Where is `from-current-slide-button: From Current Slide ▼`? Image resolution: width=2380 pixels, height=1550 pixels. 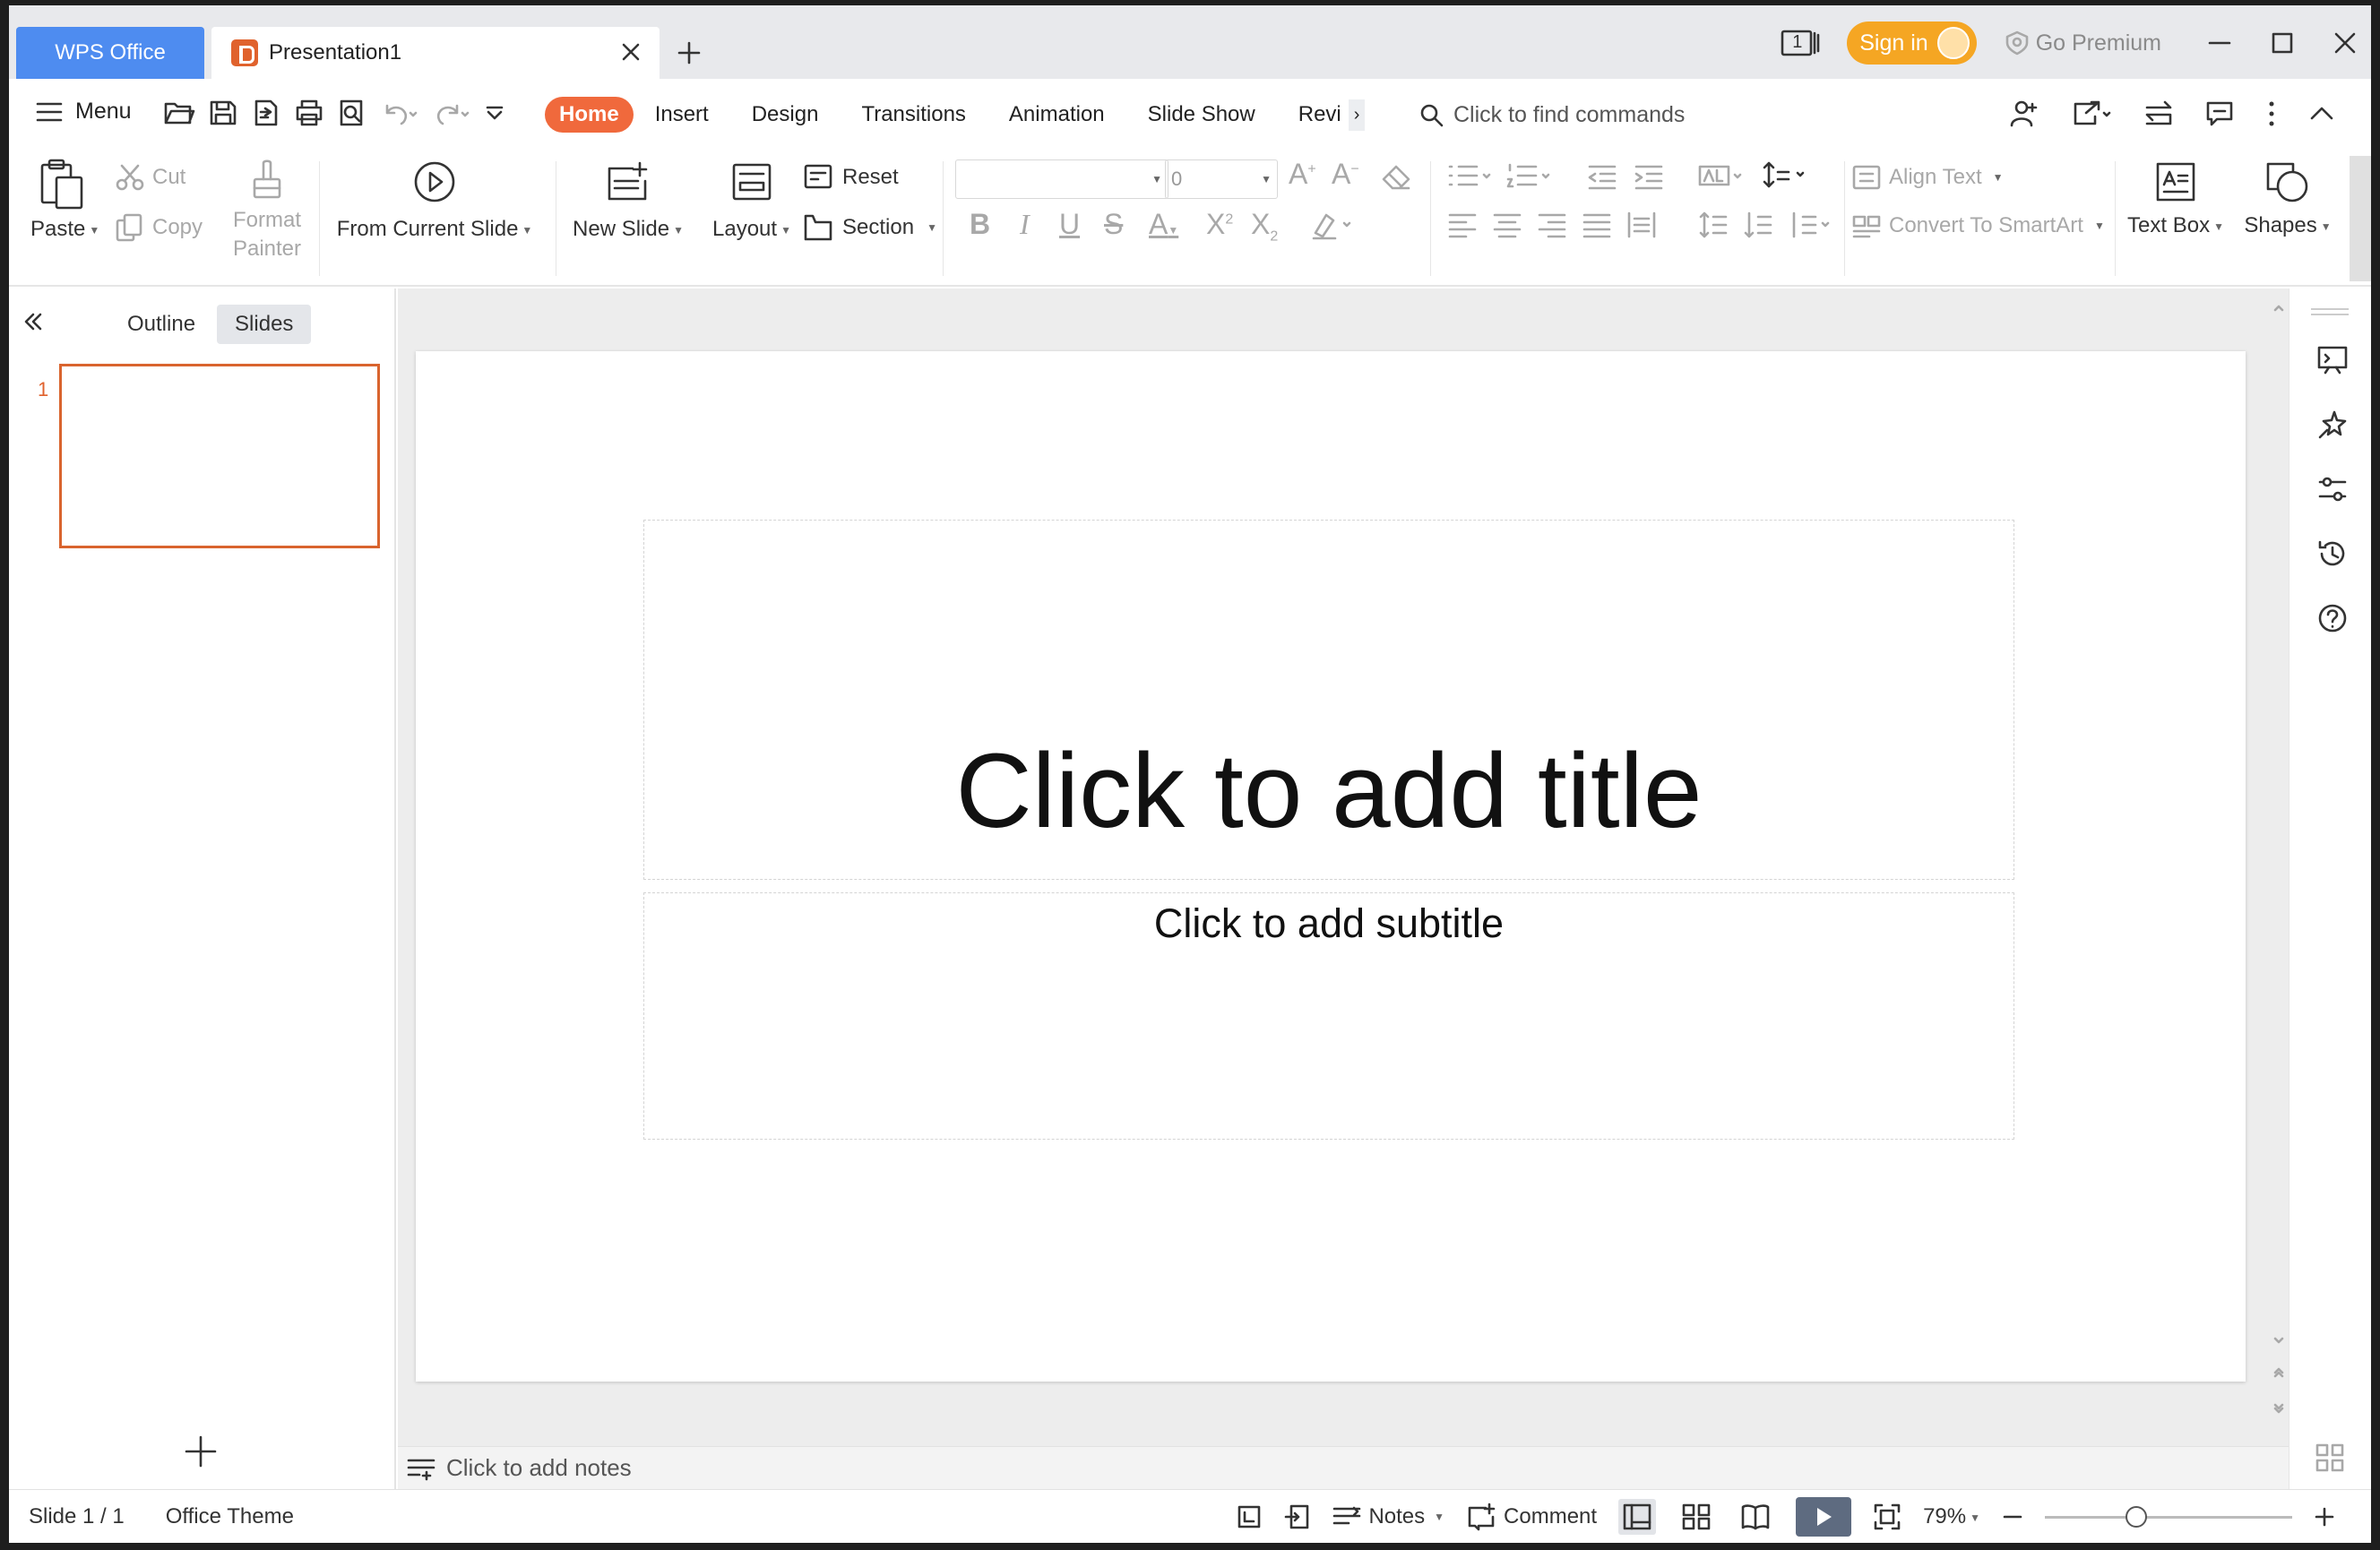 from-current-slide-button: From Current Slide ▼ is located at coordinates (435, 201).